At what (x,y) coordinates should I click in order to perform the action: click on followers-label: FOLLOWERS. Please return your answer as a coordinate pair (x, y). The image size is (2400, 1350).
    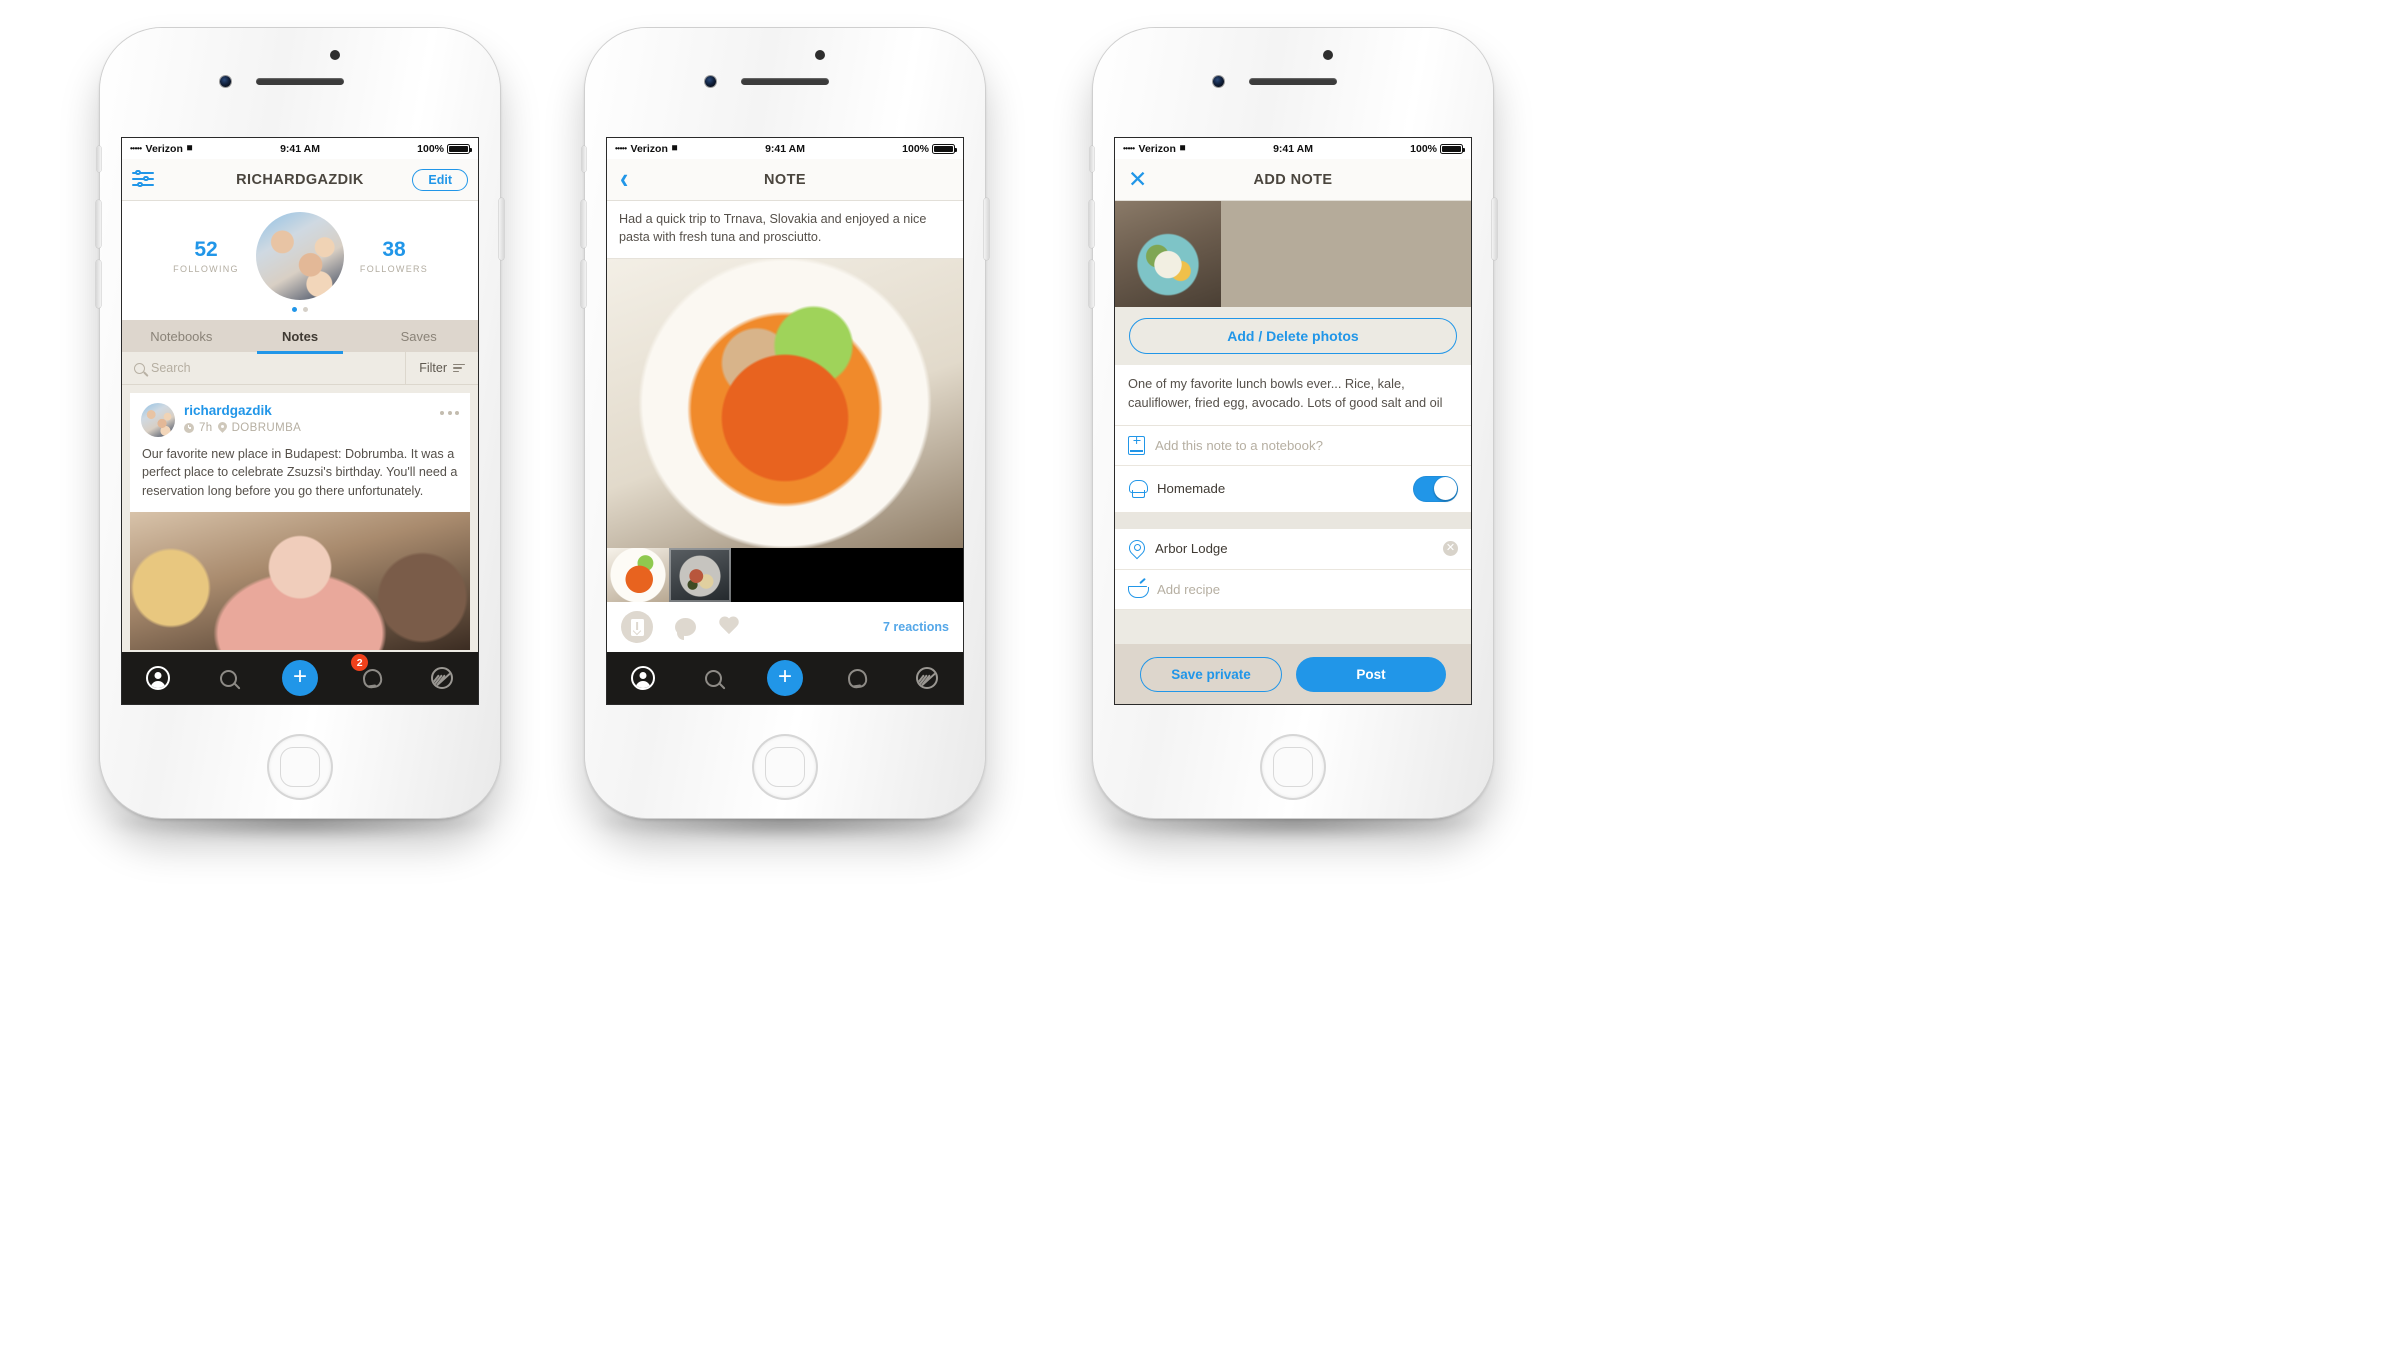
    Looking at the image, I should click on (394, 269).